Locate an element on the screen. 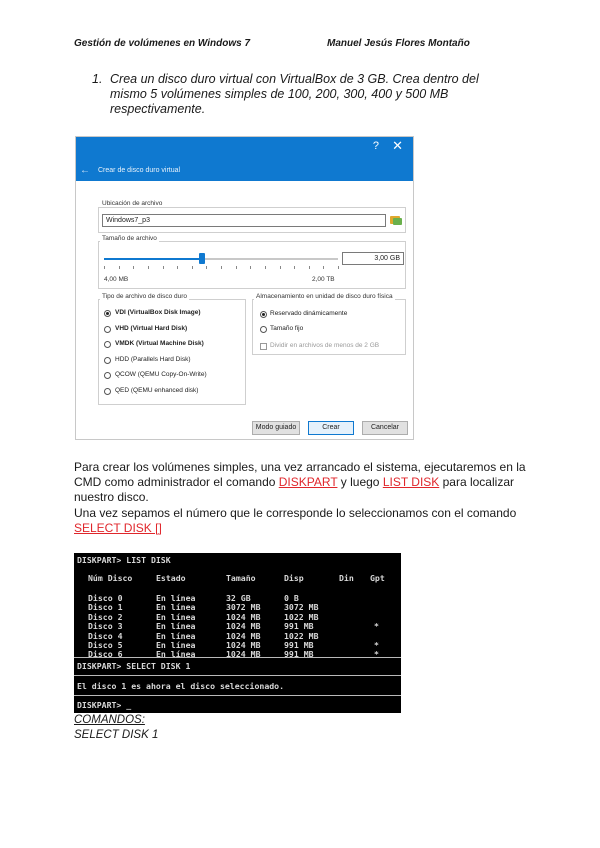 The width and height of the screenshot is (600, 848). table-header-cell: Tamaño is located at coordinates (241, 578).